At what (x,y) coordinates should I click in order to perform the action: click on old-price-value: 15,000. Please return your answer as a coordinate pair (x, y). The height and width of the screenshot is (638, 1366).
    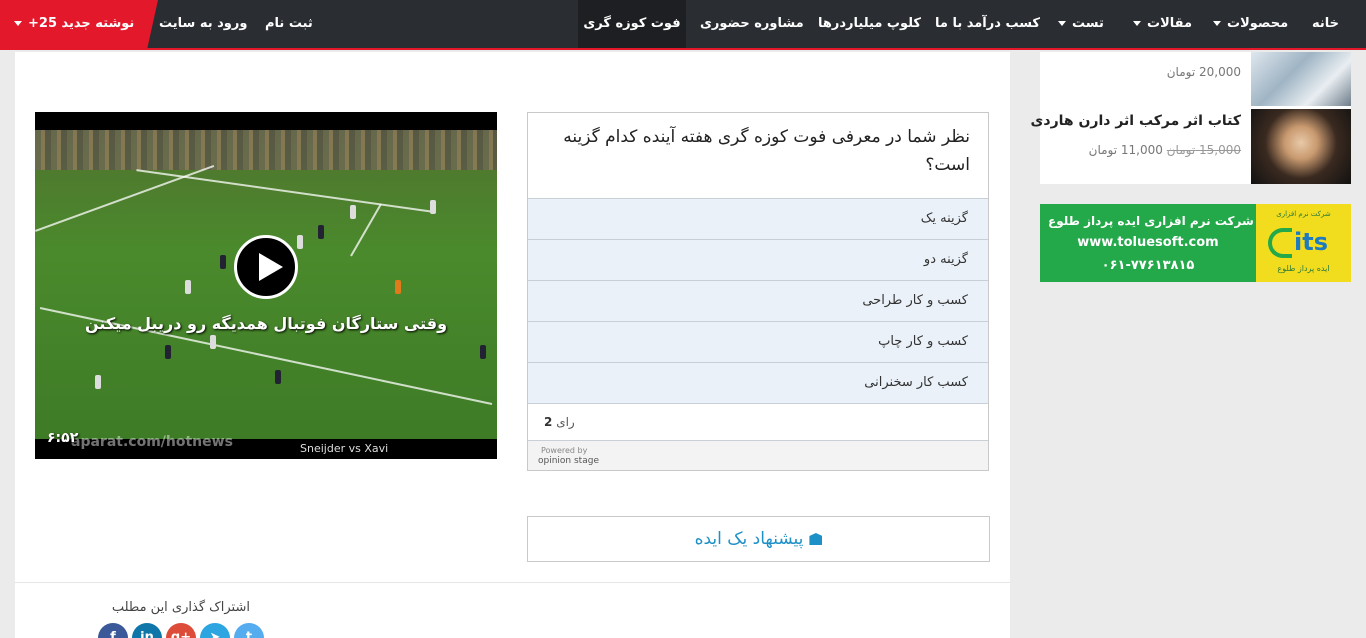
    Looking at the image, I should click on (1220, 150).